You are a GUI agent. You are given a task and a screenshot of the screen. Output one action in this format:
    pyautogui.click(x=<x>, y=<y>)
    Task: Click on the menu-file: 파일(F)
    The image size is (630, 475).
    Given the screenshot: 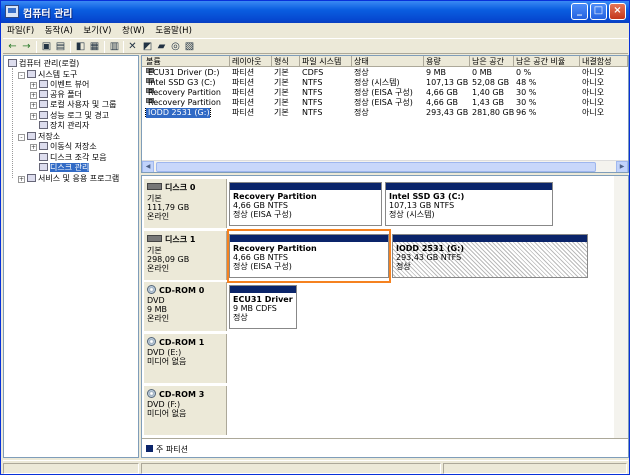 What is the action you would take?
    pyautogui.click(x=20, y=30)
    